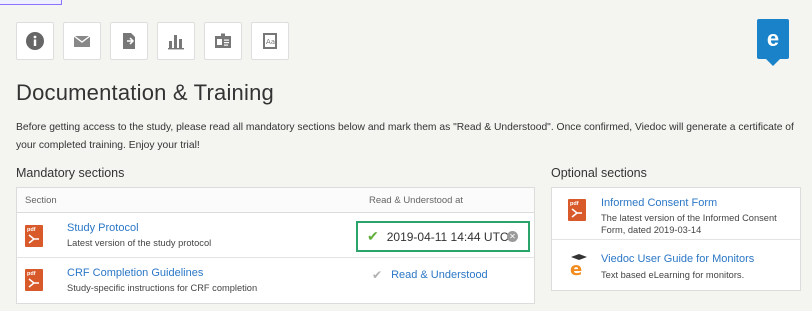  I want to click on user-guide-description: Text based eLearning for monitors., so click(673, 275).